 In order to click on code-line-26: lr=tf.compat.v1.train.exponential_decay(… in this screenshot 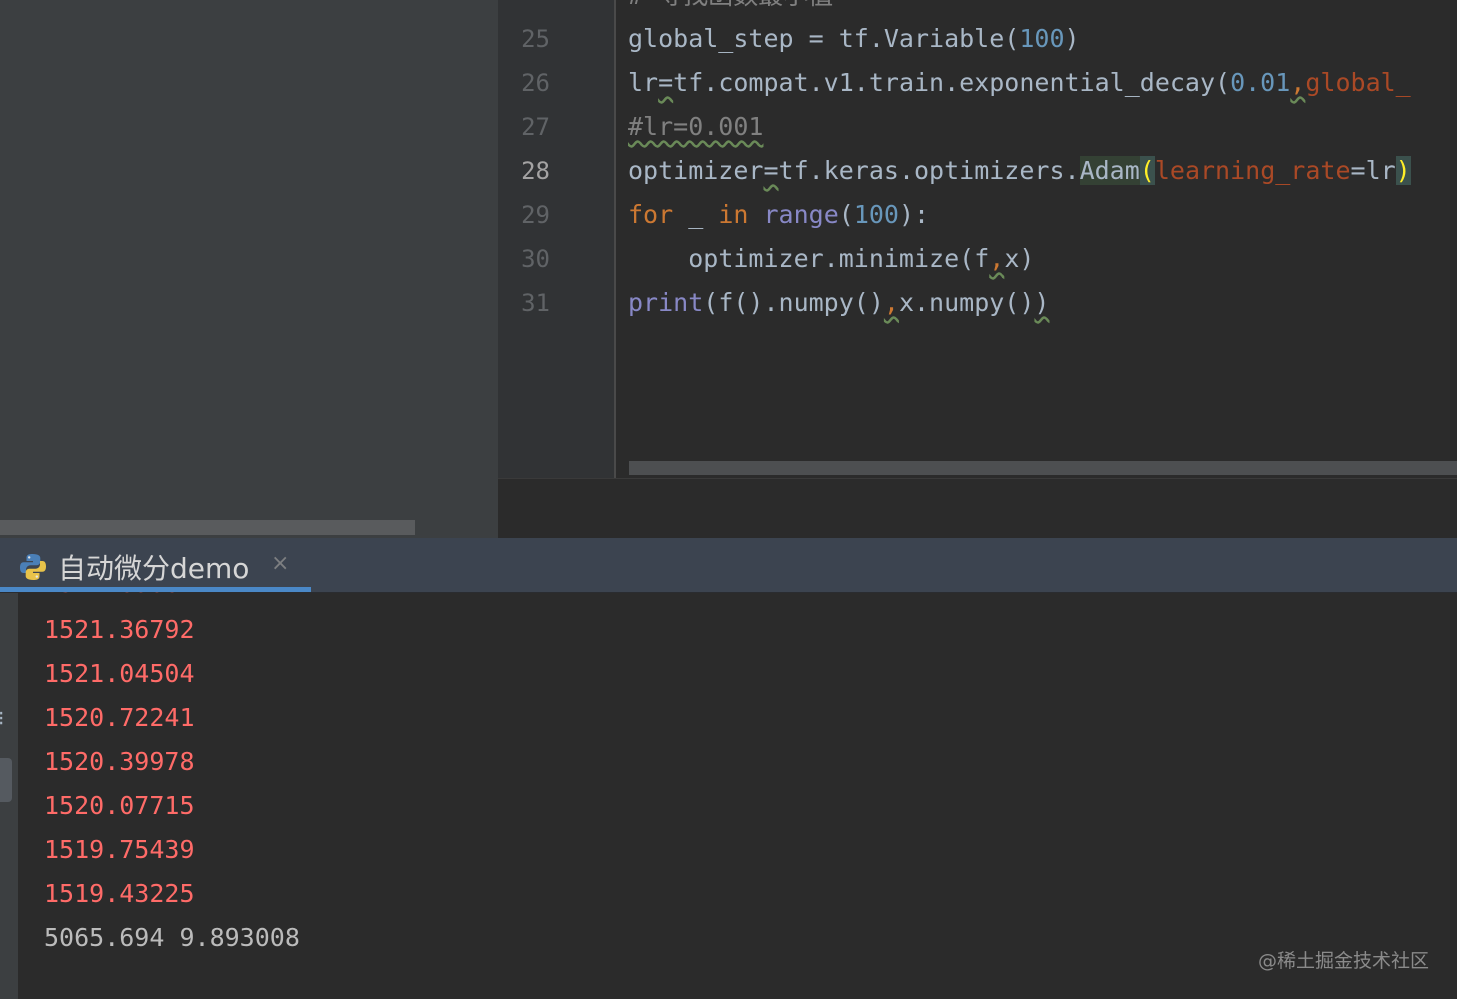, I will do `click(1019, 83)`.